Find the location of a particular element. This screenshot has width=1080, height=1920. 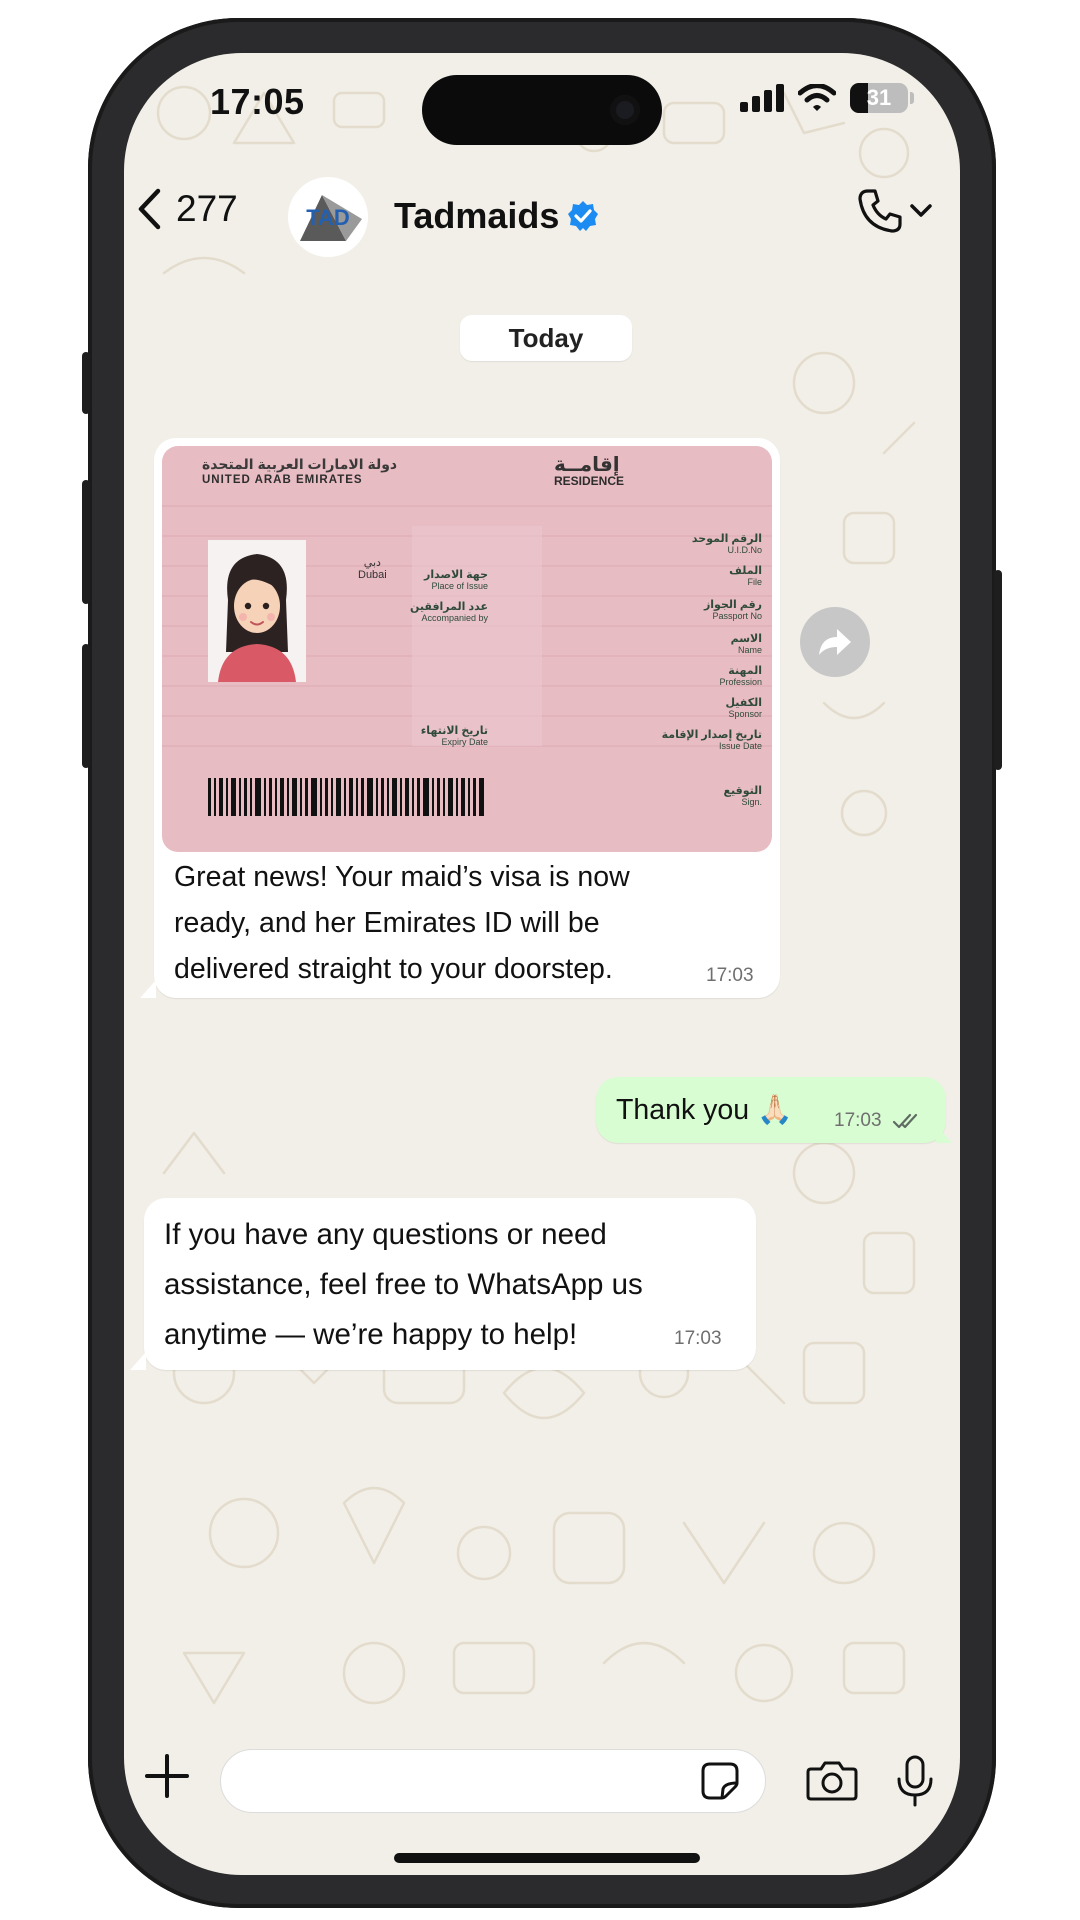

holder-photo is located at coordinates (257, 611).